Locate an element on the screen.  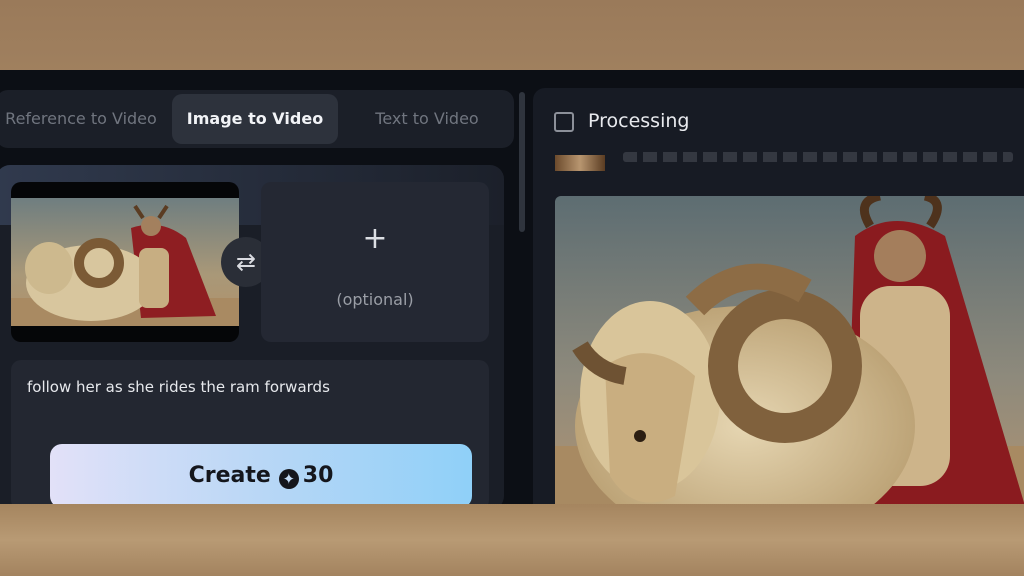
panel-scrollbar is located at coordinates (522, 162).